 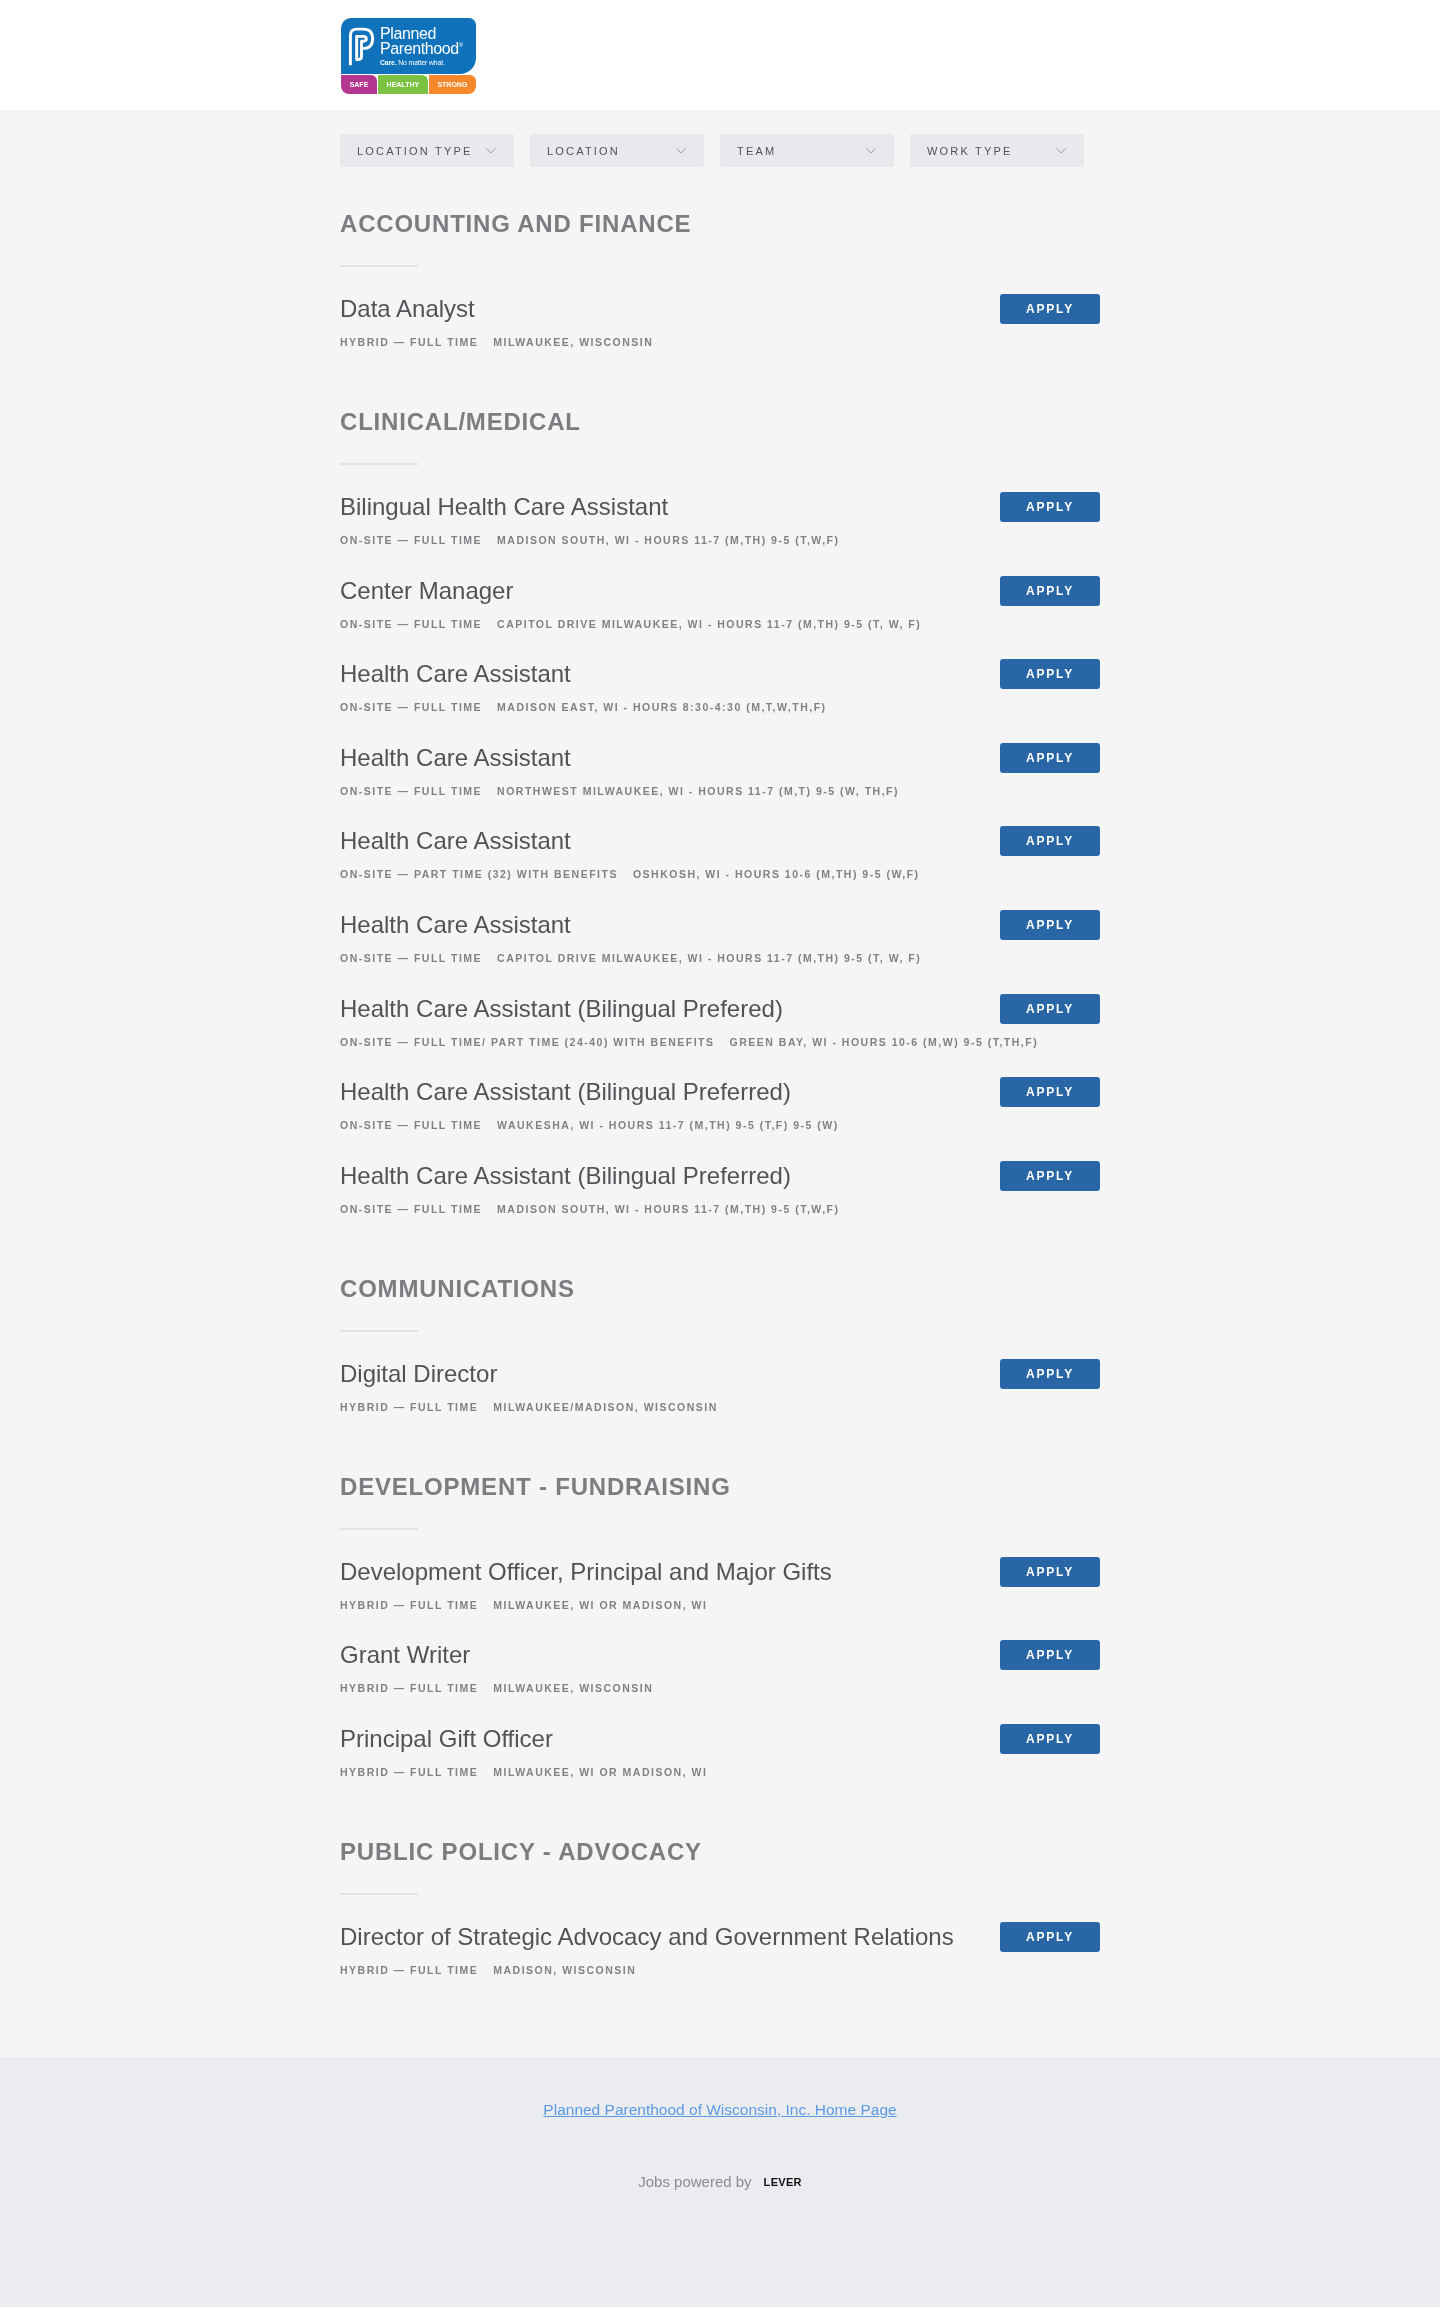 I want to click on job-title: Data Analyst, so click(x=407, y=309).